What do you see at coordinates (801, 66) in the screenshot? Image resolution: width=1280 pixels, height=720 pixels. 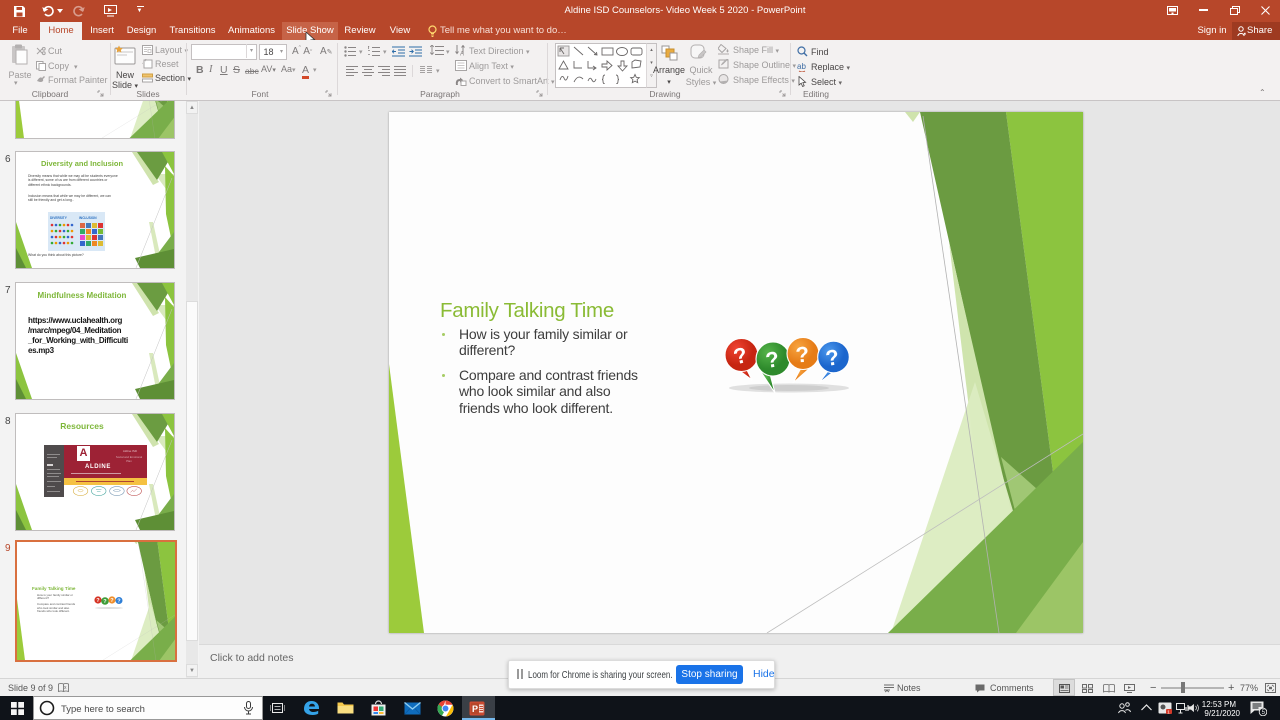 I see `svg-text: ab` at bounding box center [801, 66].